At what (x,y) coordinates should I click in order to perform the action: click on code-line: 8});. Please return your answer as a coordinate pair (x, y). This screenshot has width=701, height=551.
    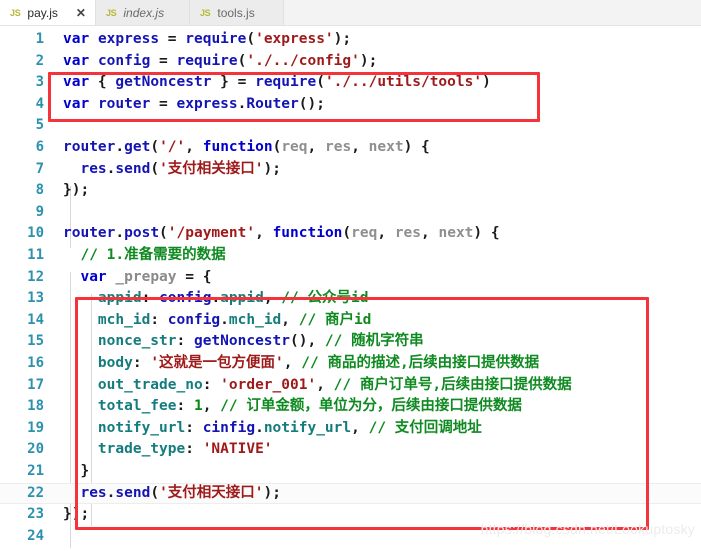
    Looking at the image, I should click on (350, 191).